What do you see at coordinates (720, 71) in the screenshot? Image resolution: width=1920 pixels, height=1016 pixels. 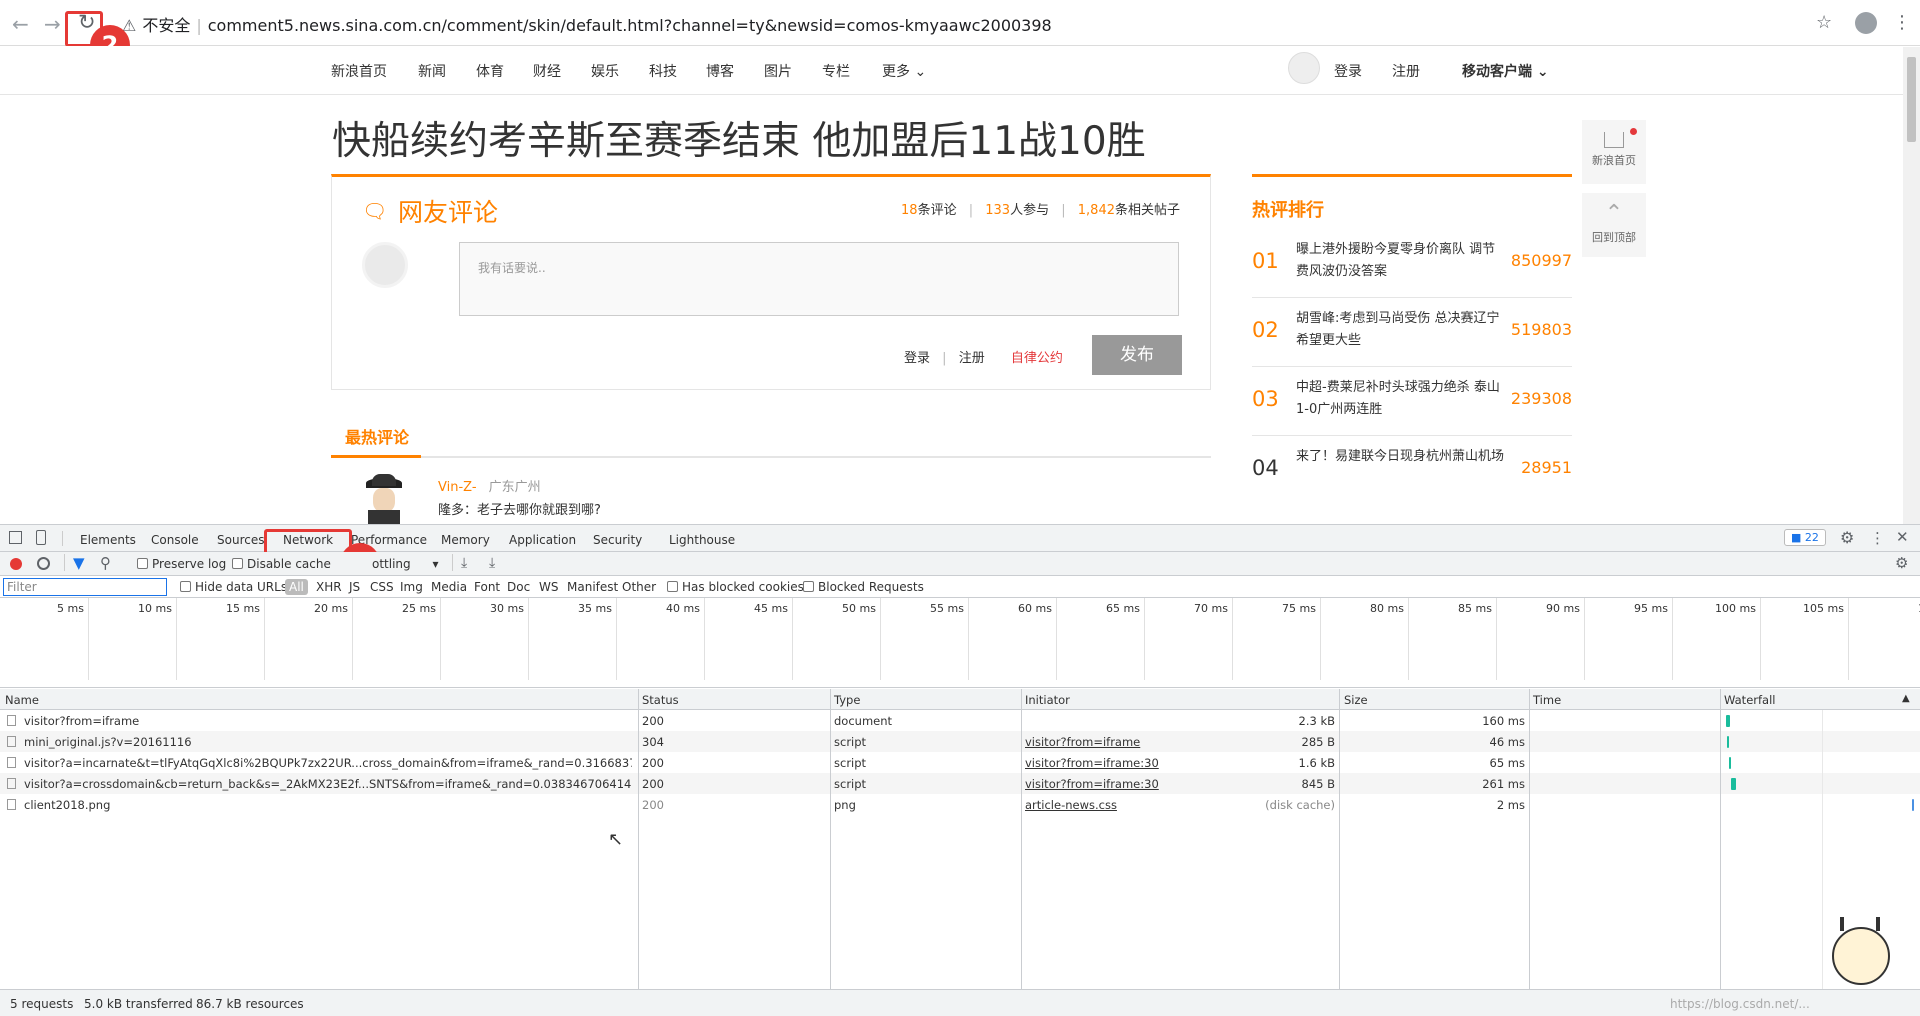 I see `nav-item-blog: 博客` at bounding box center [720, 71].